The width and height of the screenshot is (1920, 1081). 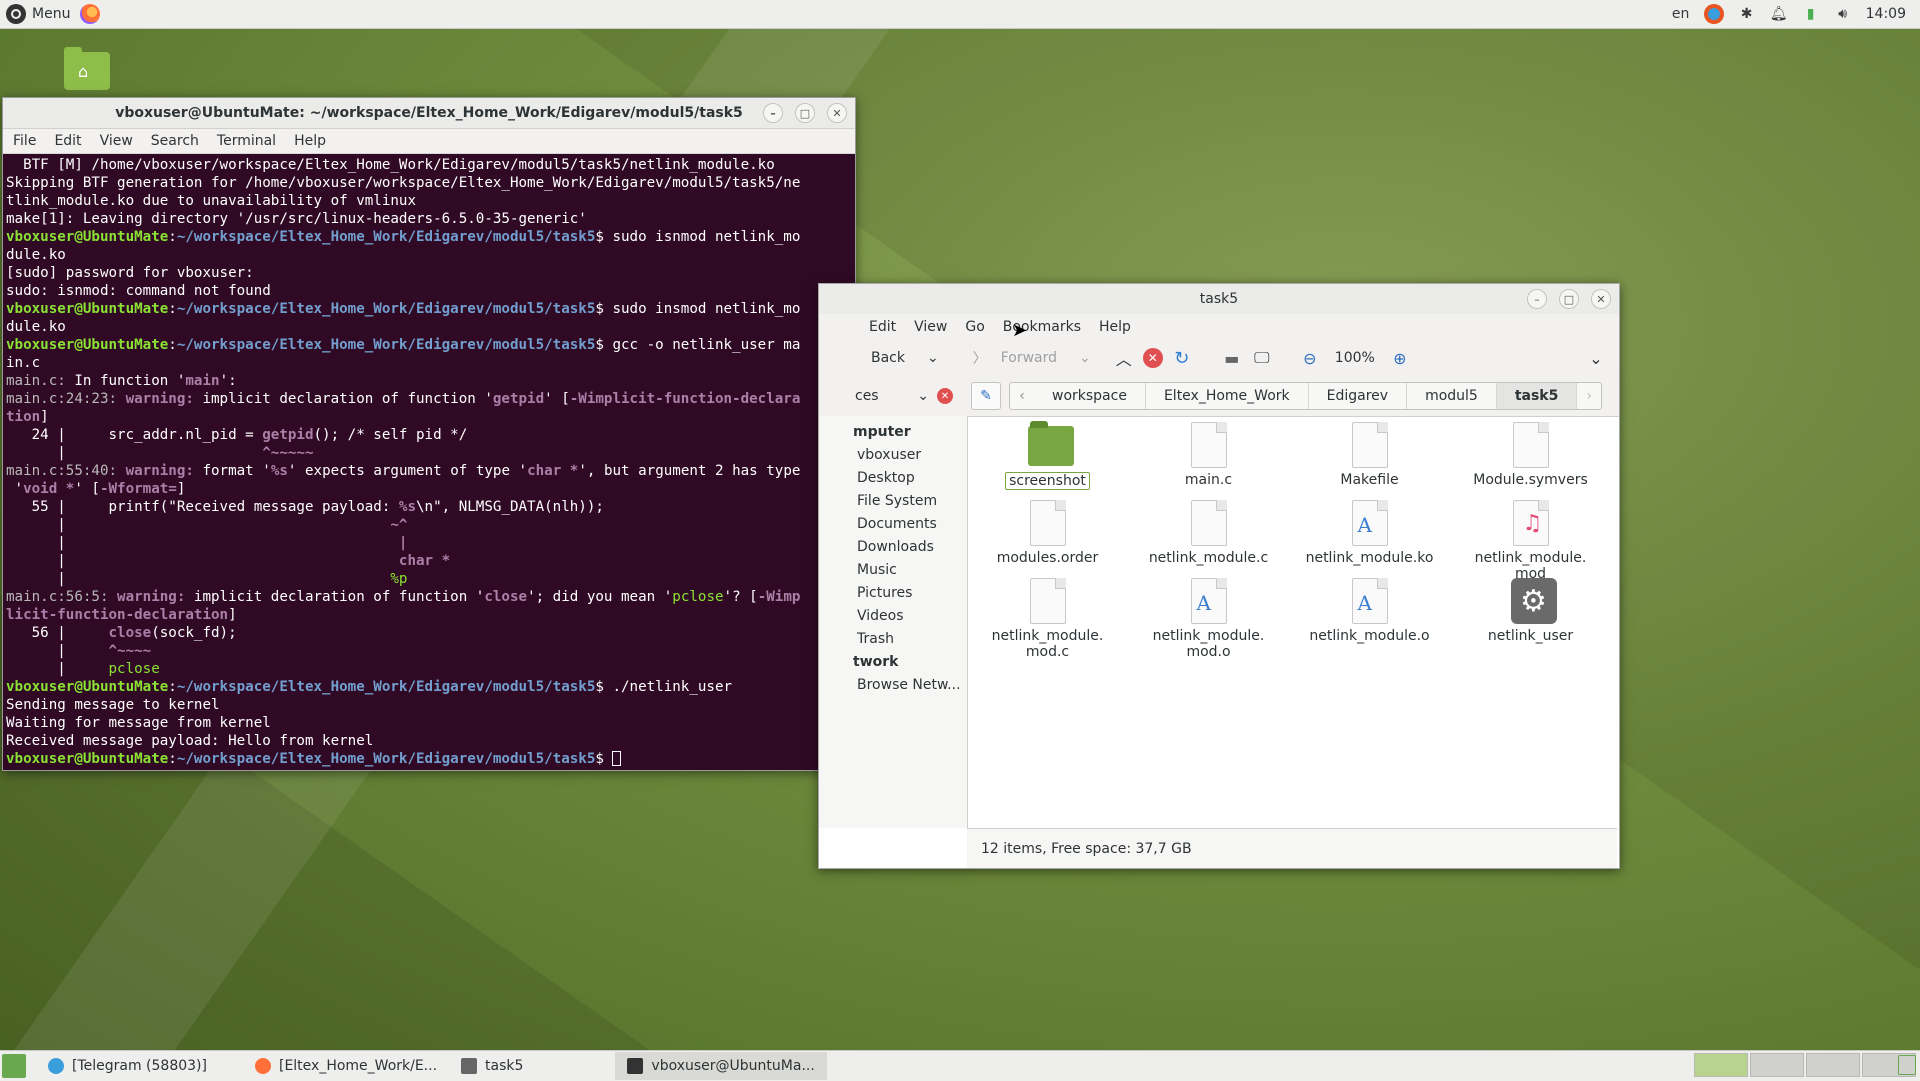 What do you see at coordinates (974, 327) in the screenshot?
I see `menu-go: Go` at bounding box center [974, 327].